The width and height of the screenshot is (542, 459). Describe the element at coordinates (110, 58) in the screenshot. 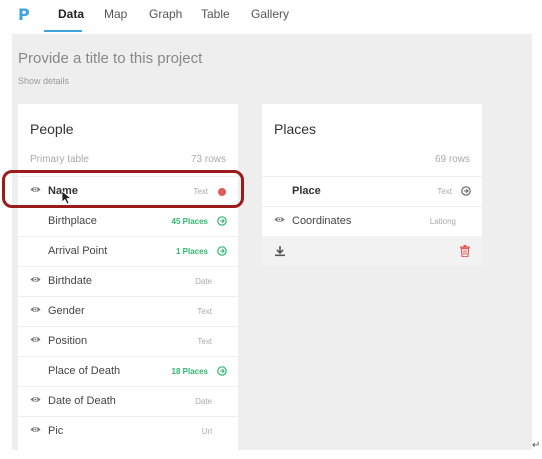

I see `project-title: Provide a title to this project` at that location.